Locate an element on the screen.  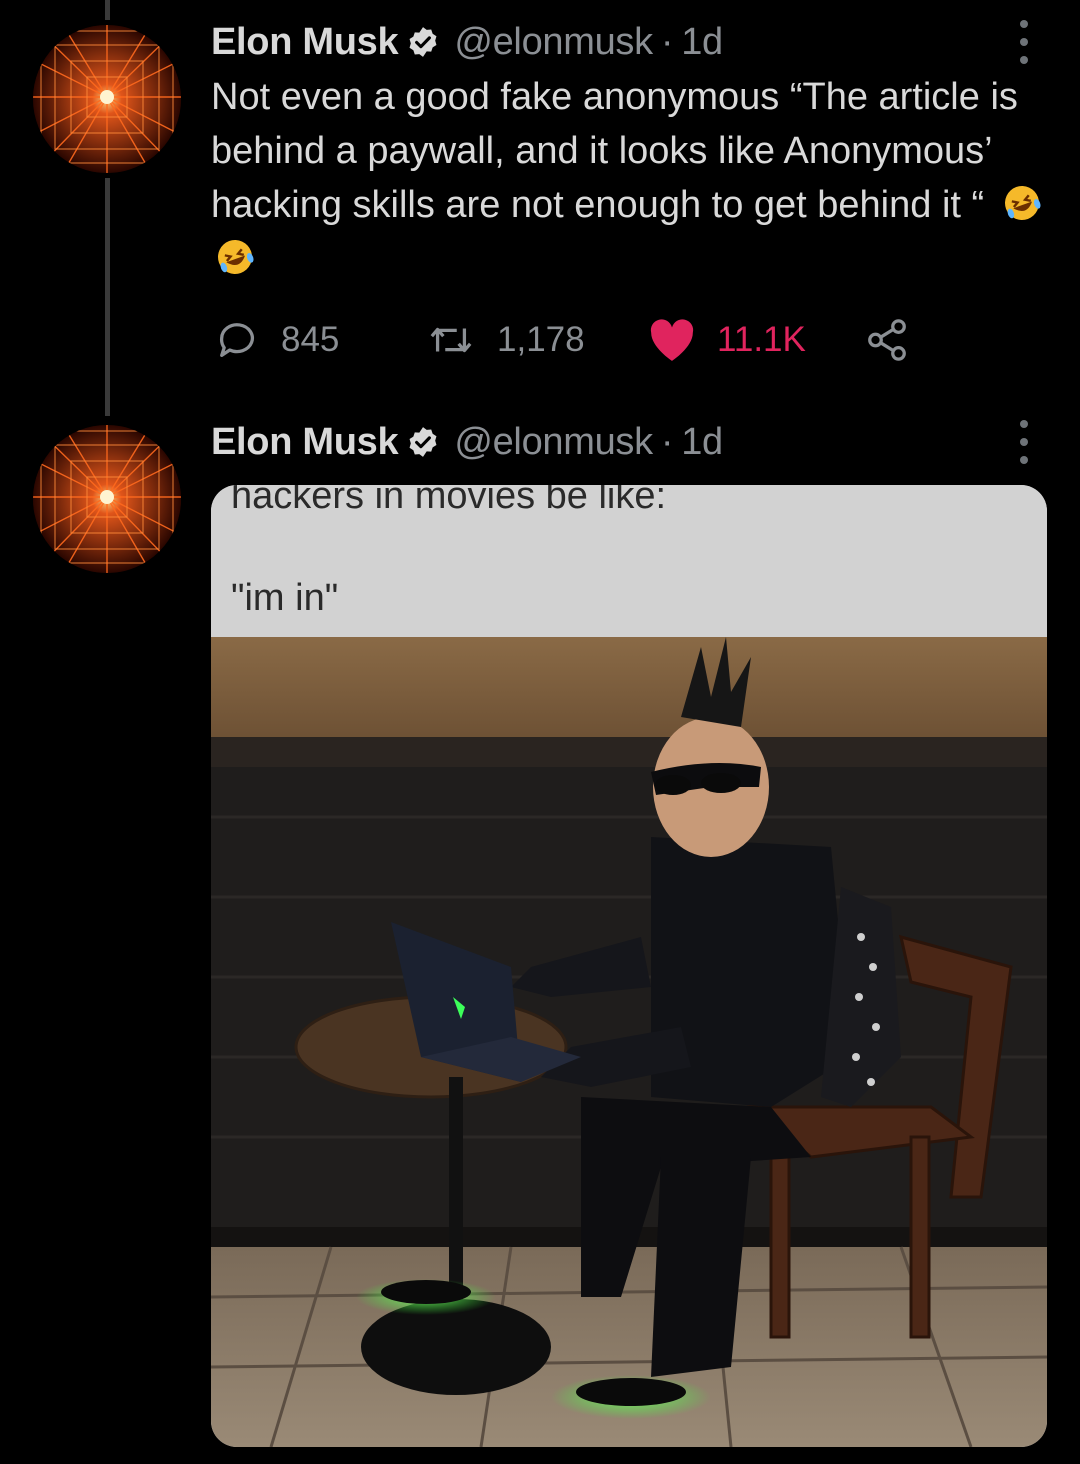
heart-icon is located at coordinates (672, 340).